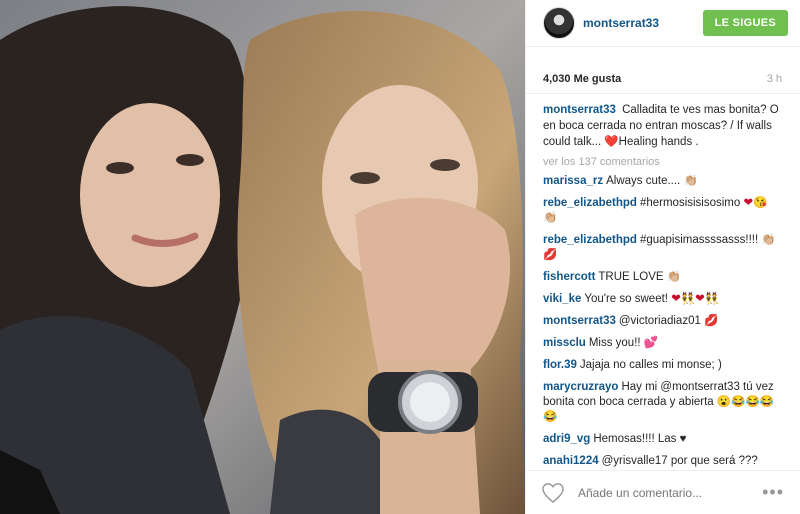 The width and height of the screenshot is (800, 514). Describe the element at coordinates (695, 299) in the screenshot. I see `comment-emoji: ❤👯❤👯` at that location.